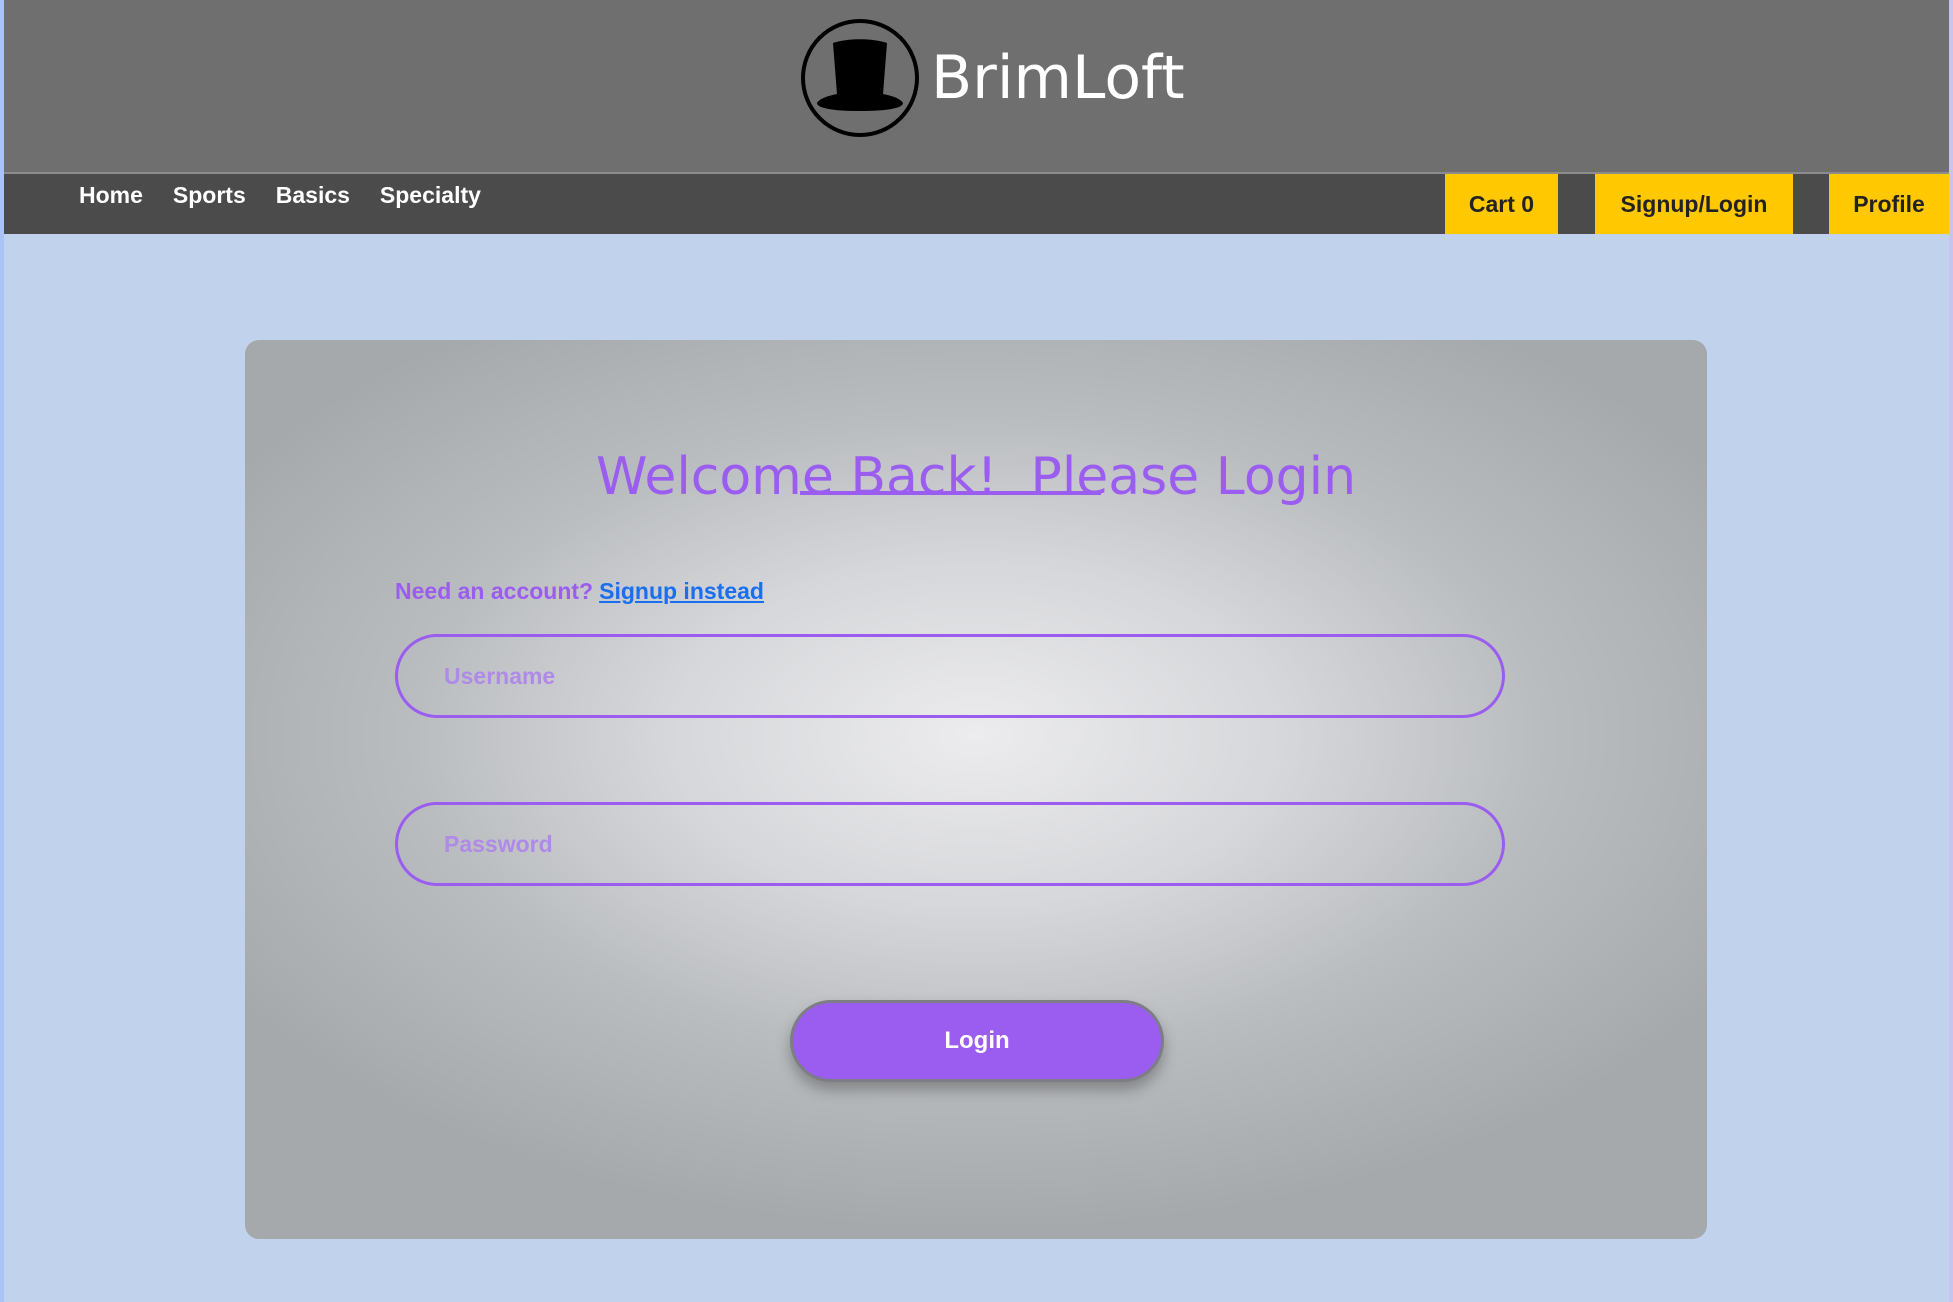  Describe the element at coordinates (494, 591) in the screenshot. I see `signup-prompt-text: Need an account?` at that location.